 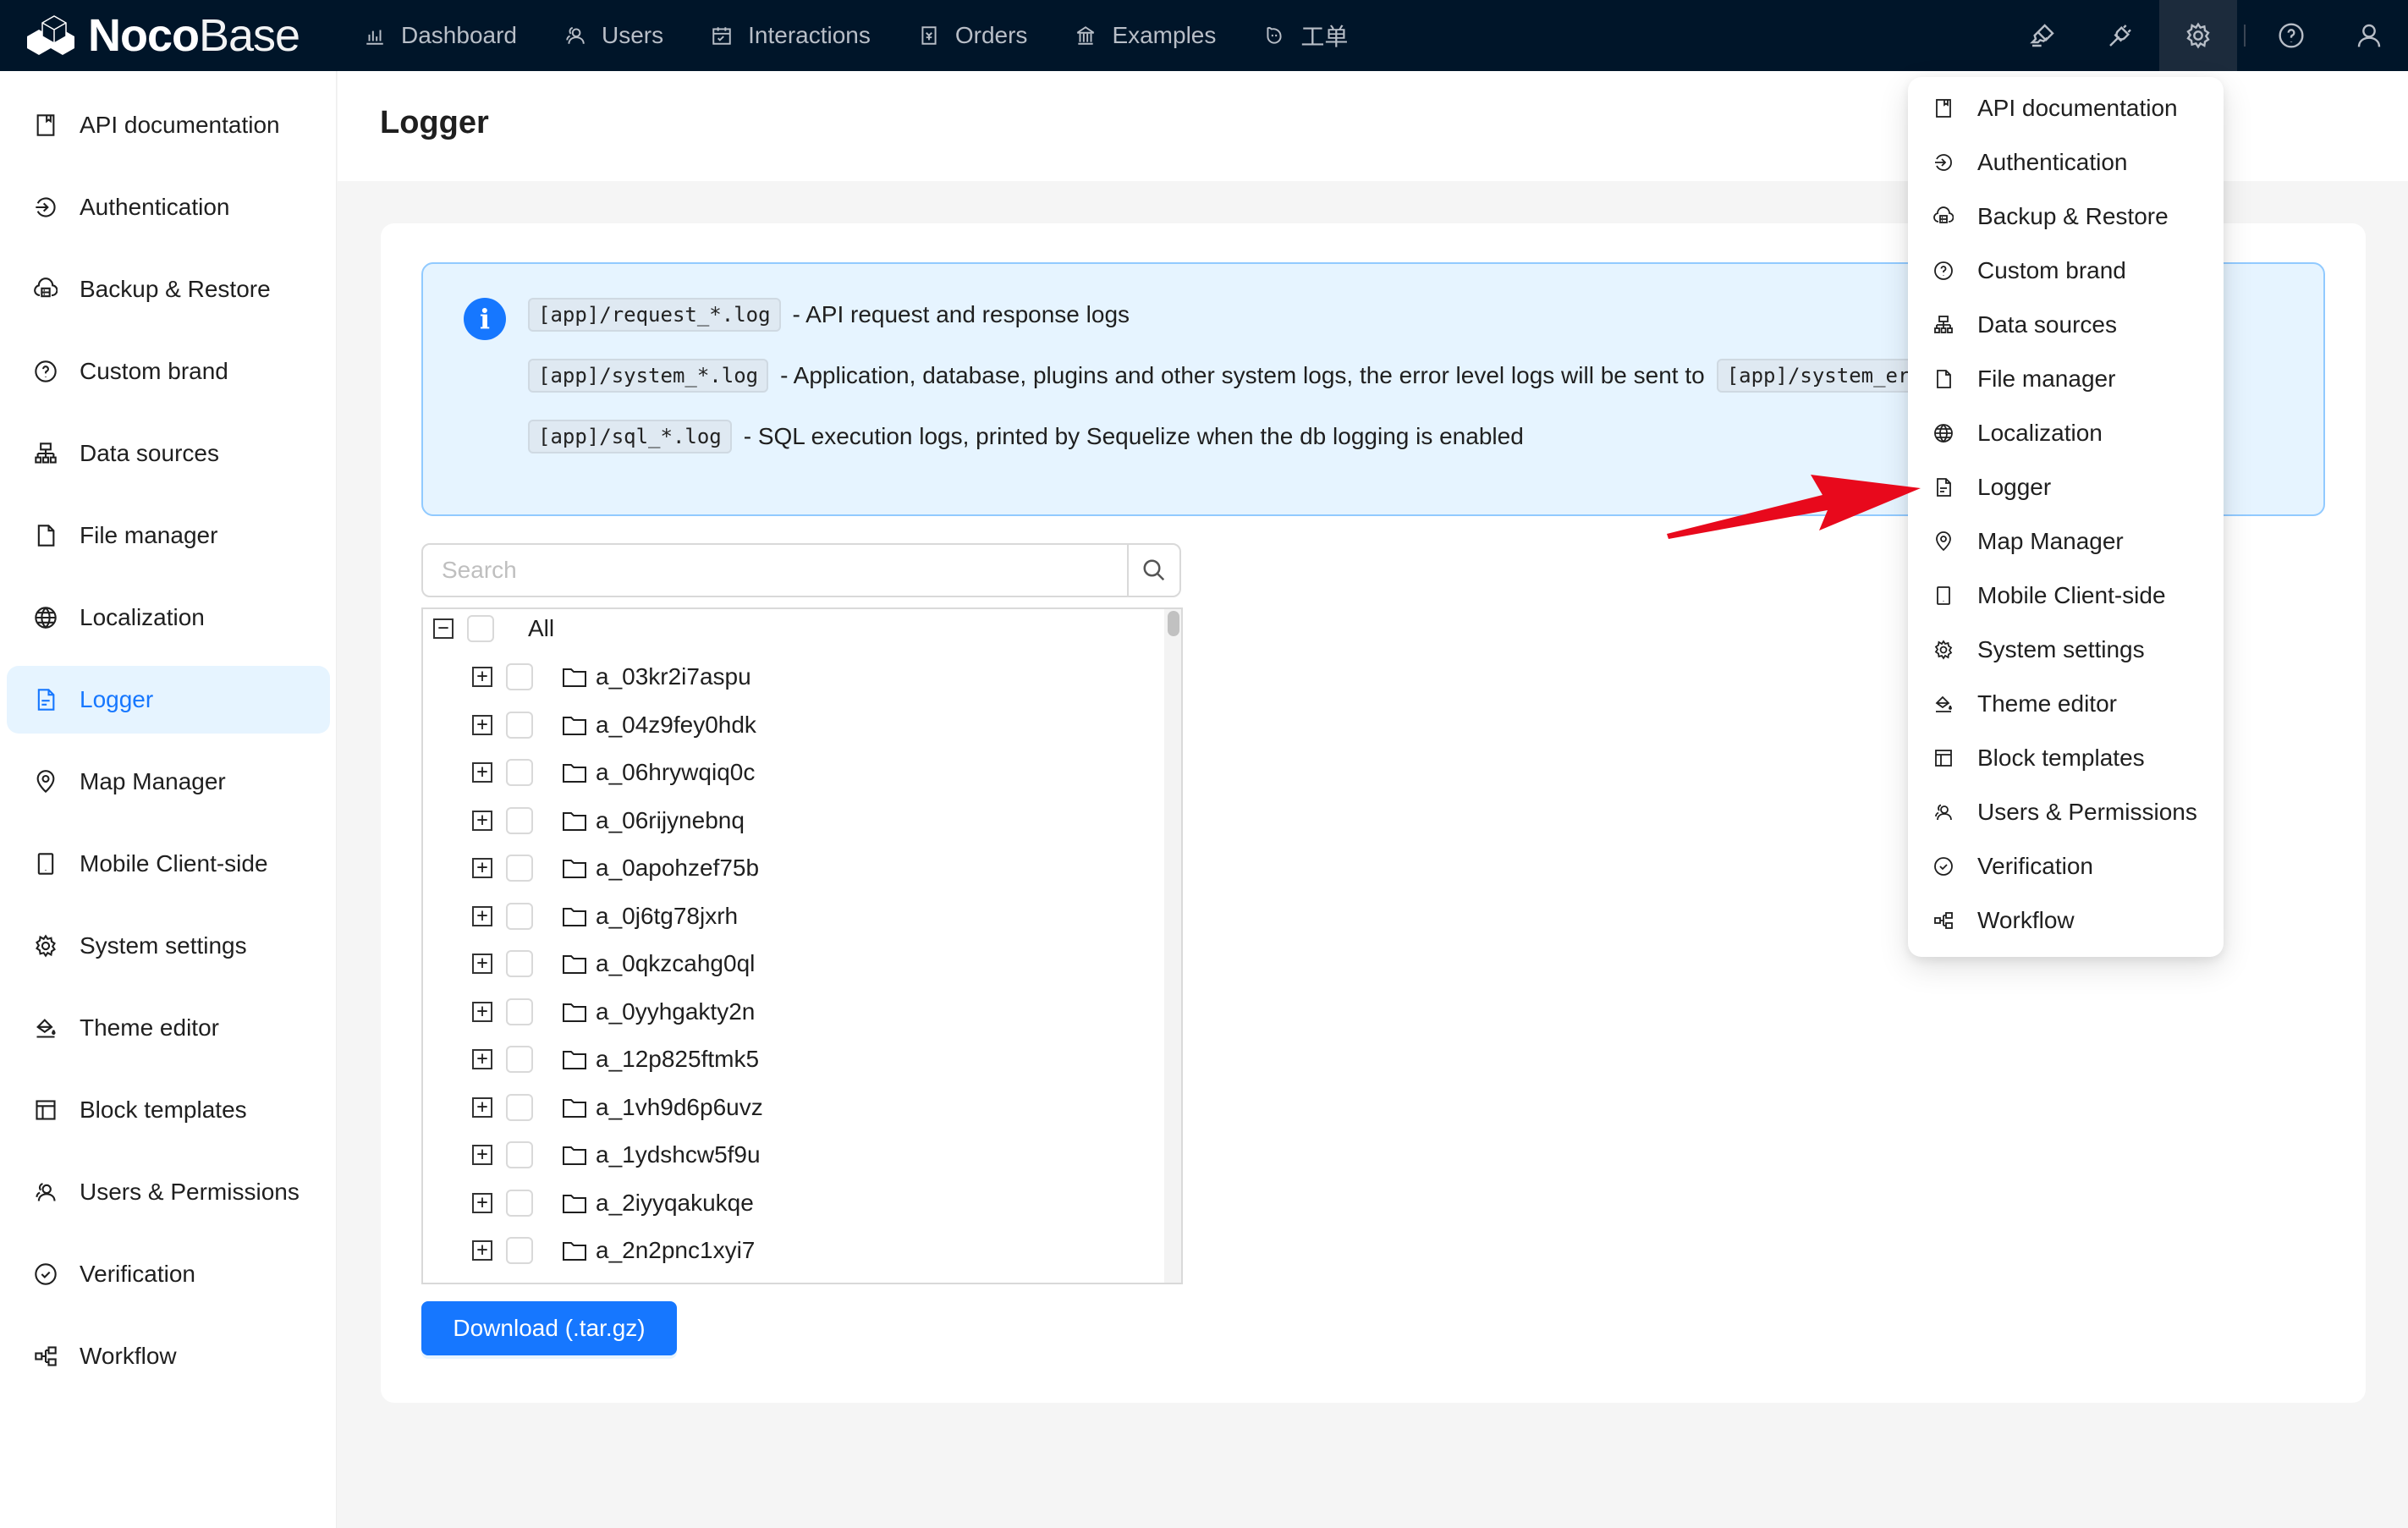 I want to click on tree-node: + a_0yyhgakty2n, so click(x=613, y=1012).